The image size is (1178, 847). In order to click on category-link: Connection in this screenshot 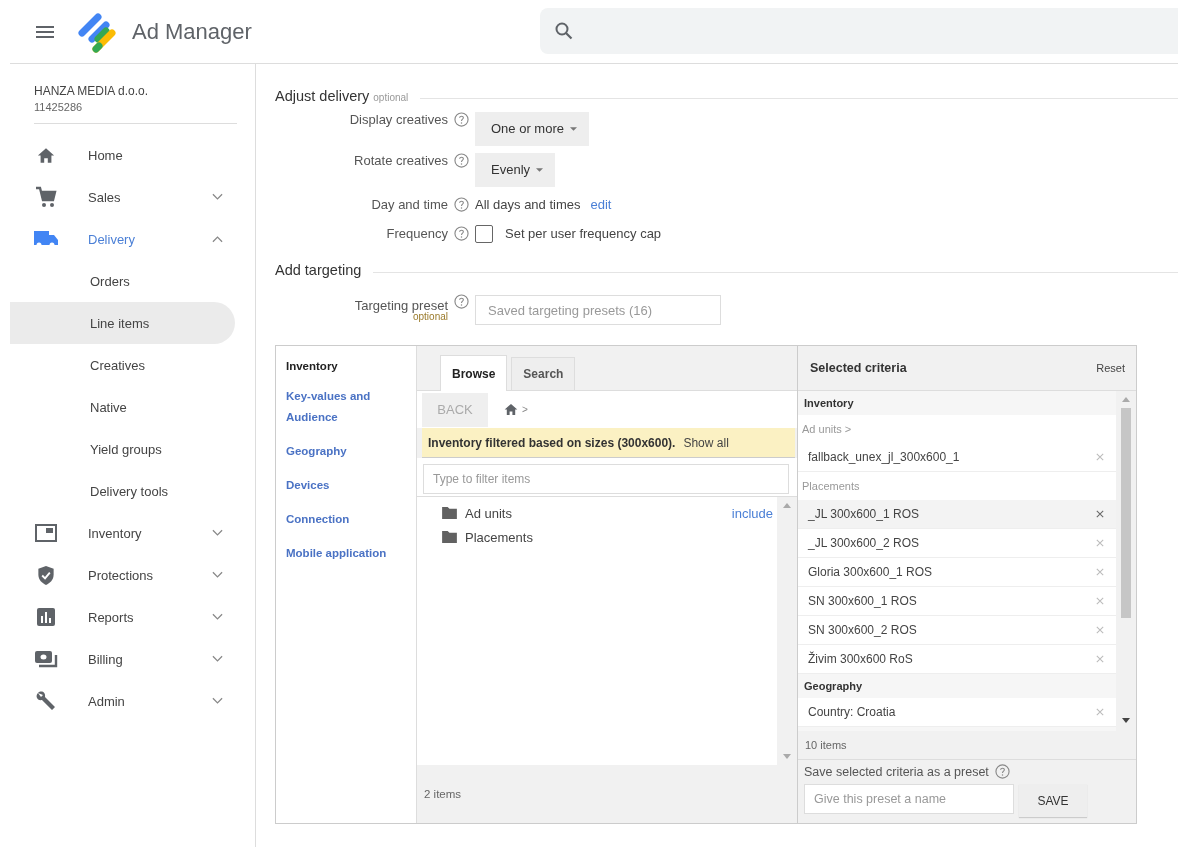, I will do `click(343, 519)`.